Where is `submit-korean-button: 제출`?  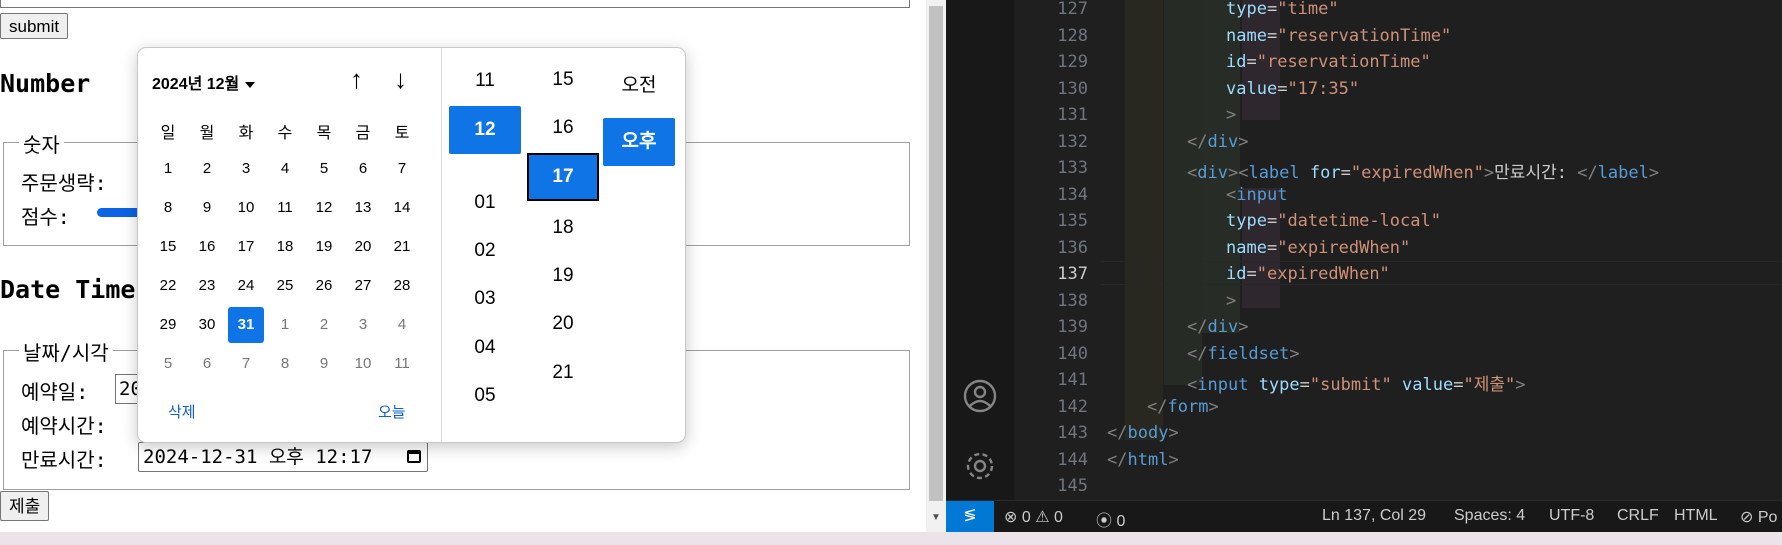
submit-korean-button: 제출 is located at coordinates (25, 506).